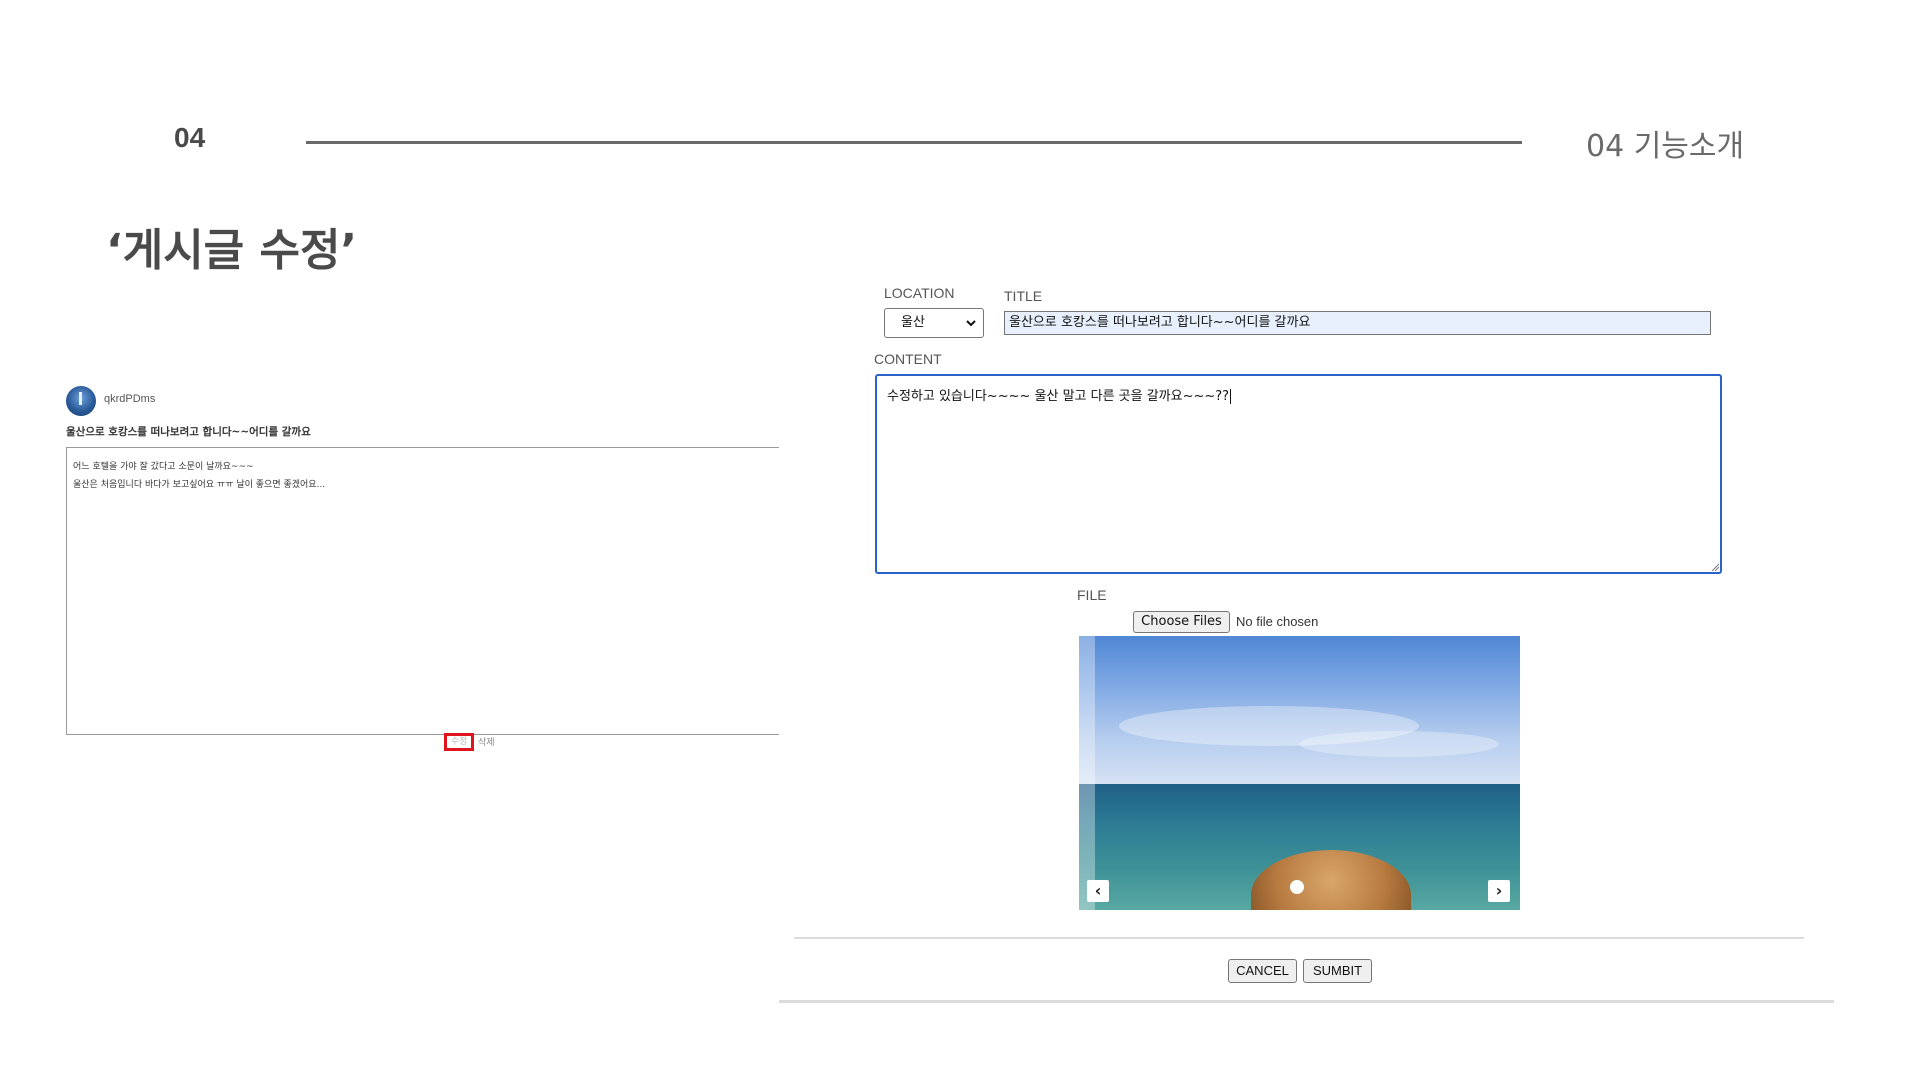 The image size is (1920, 1080). Describe the element at coordinates (190, 137) in the screenshot. I see `slide-number: 04` at that location.